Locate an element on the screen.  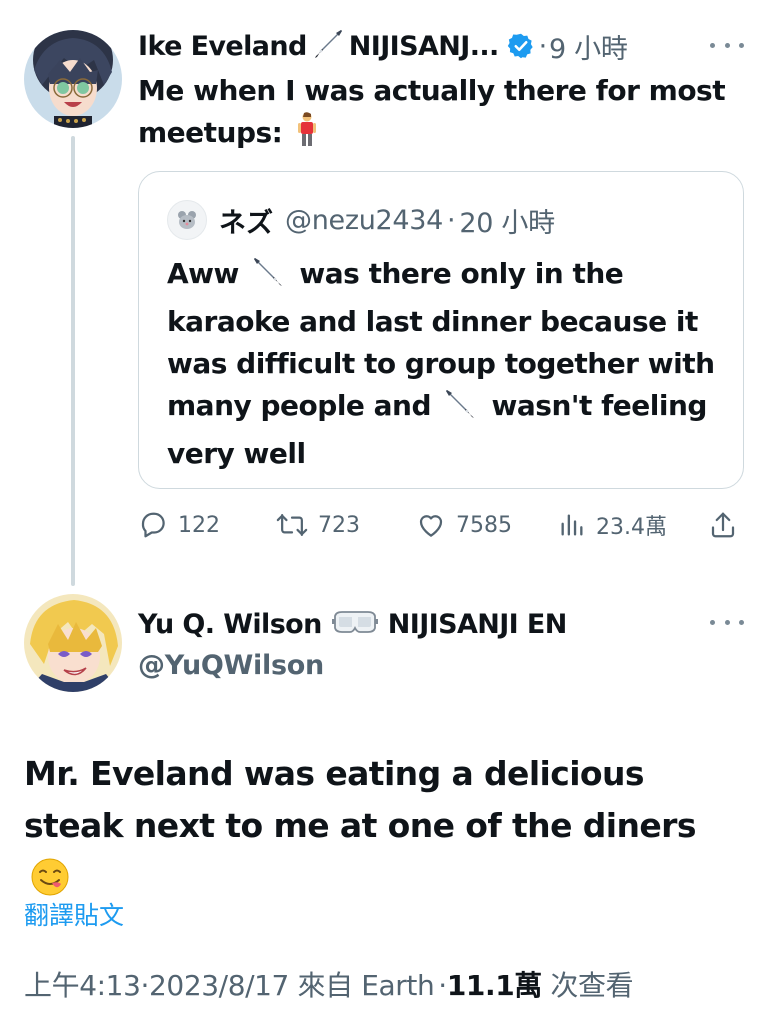
standing-person-icon is located at coordinates (307, 136).